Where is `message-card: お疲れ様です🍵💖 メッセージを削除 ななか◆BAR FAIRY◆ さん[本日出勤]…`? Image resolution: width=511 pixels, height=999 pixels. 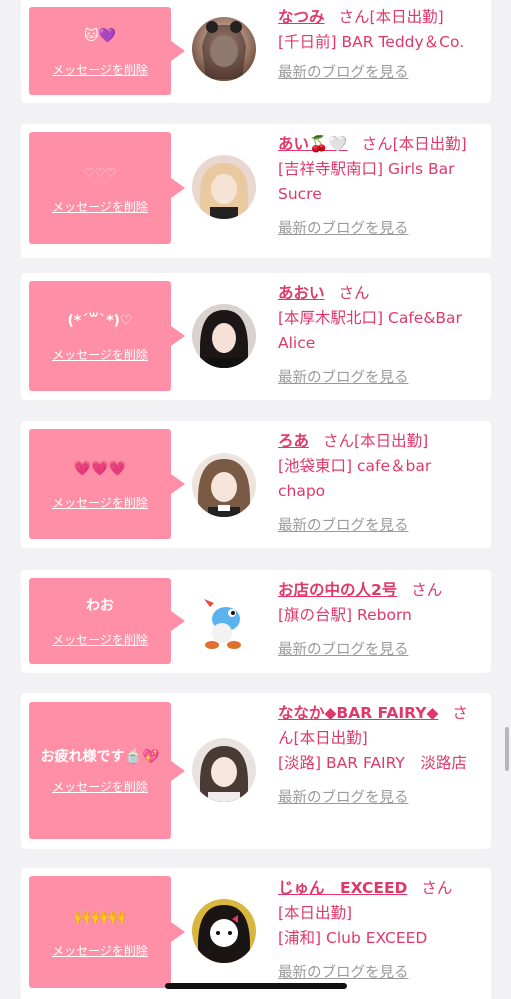
message-card: お疲れ様です🍵💖 メッセージを削除 ななか◆BAR FAIRY◆ さん[本日出勤]… is located at coordinates (256, 771).